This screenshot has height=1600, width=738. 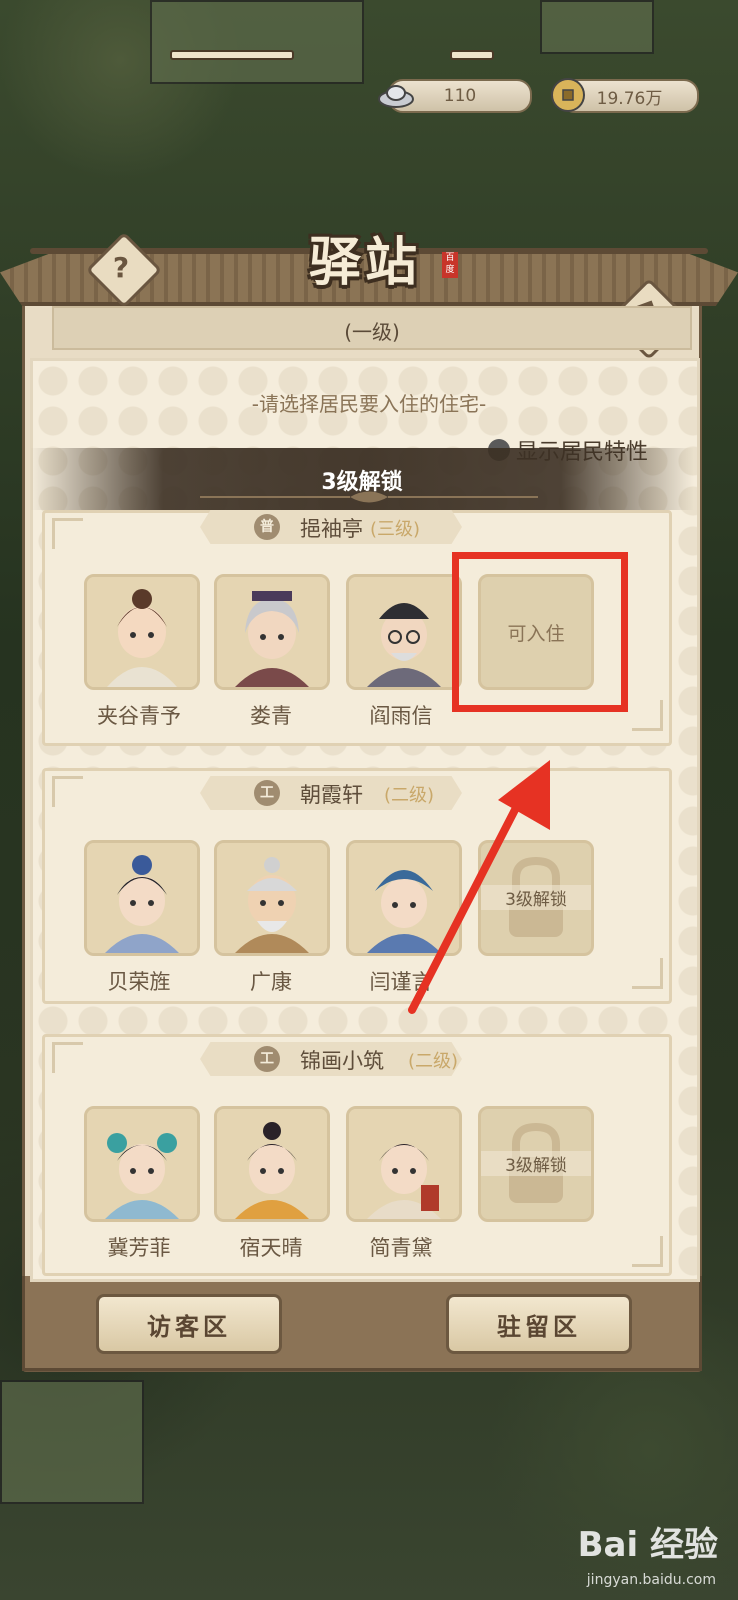 I want to click on select-house-prompt: -请选择居民要入住的住宅-, so click(x=369, y=404).